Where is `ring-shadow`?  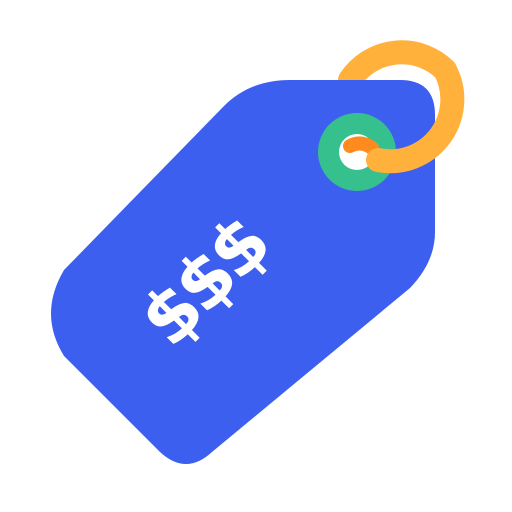 ring-shadow is located at coordinates (361, 145).